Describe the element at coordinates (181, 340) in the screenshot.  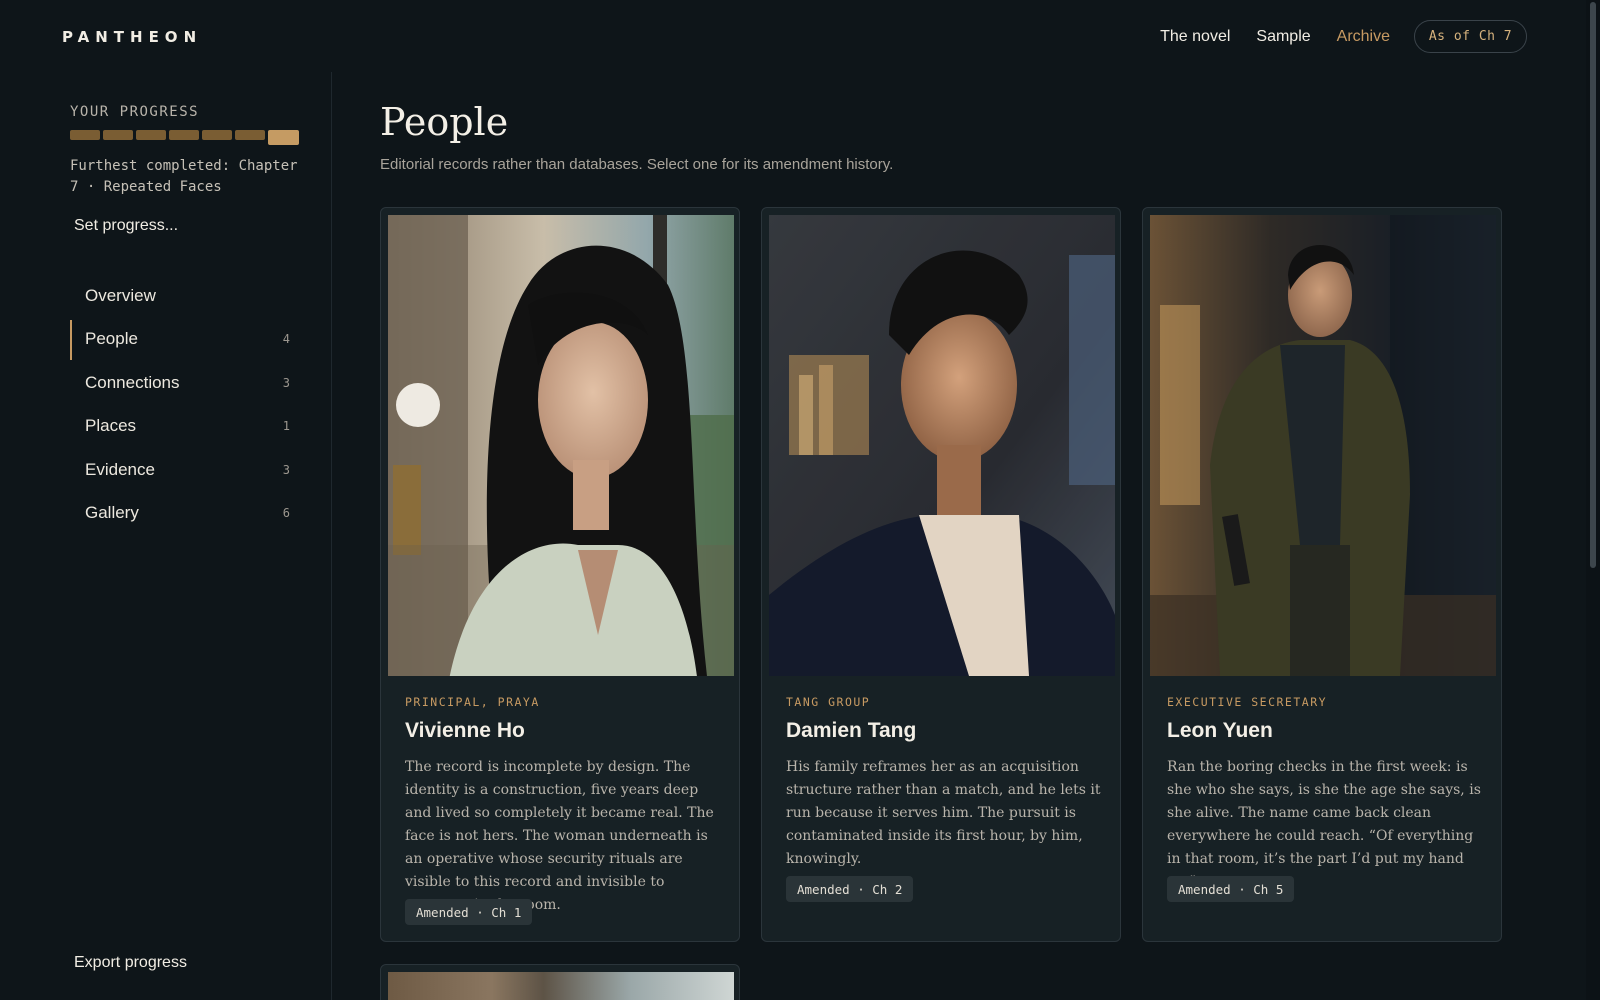
I see `sidebar-item-people: People 4` at that location.